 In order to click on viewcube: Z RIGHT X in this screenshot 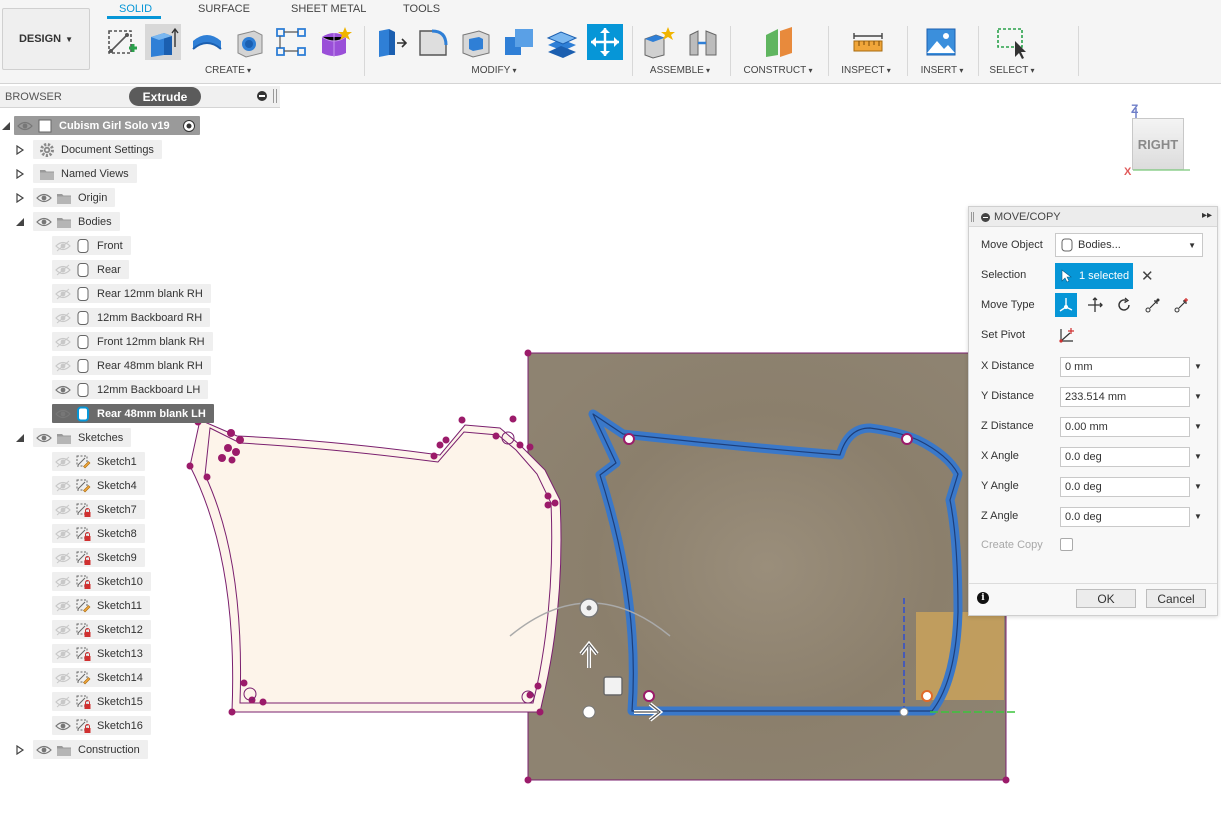, I will do `click(1163, 142)`.